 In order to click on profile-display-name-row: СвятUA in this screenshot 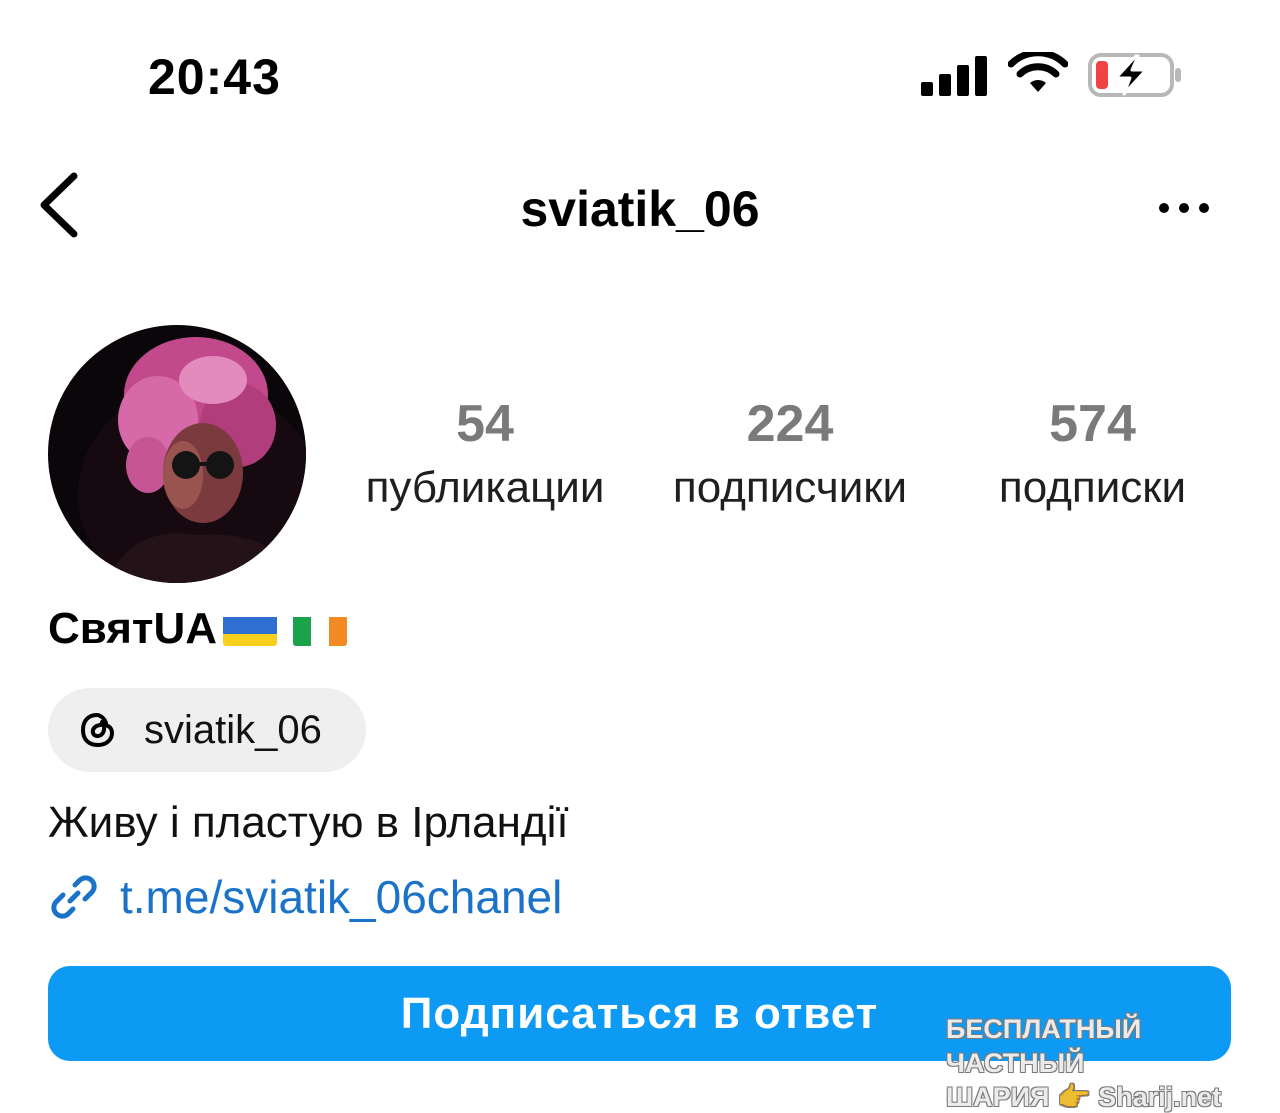, I will do `click(198, 629)`.